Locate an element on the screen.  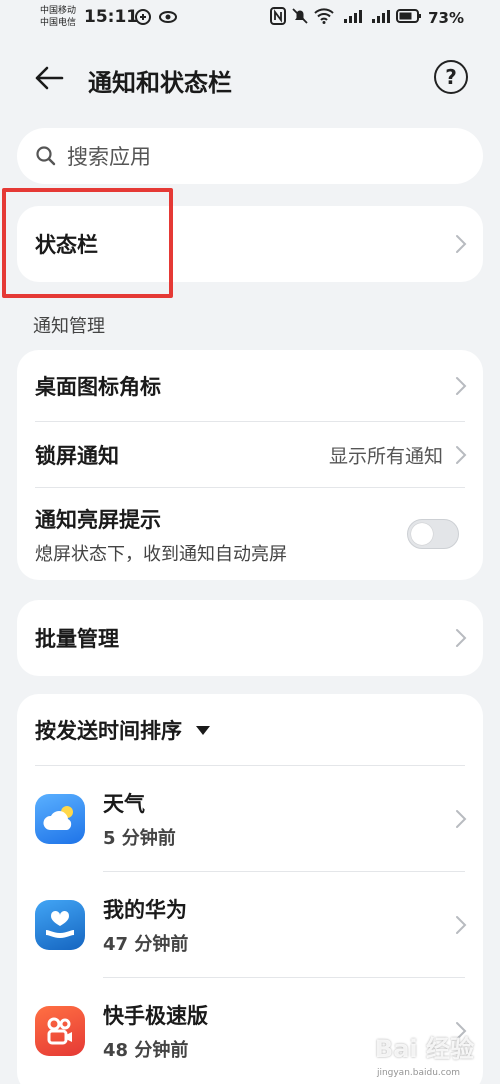
wake-screen-toggle is located at coordinates (433, 534).